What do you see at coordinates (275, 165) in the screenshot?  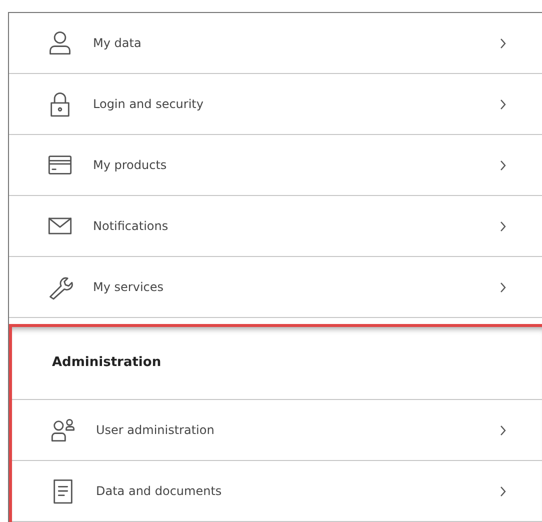 I see `menu-item: My products` at bounding box center [275, 165].